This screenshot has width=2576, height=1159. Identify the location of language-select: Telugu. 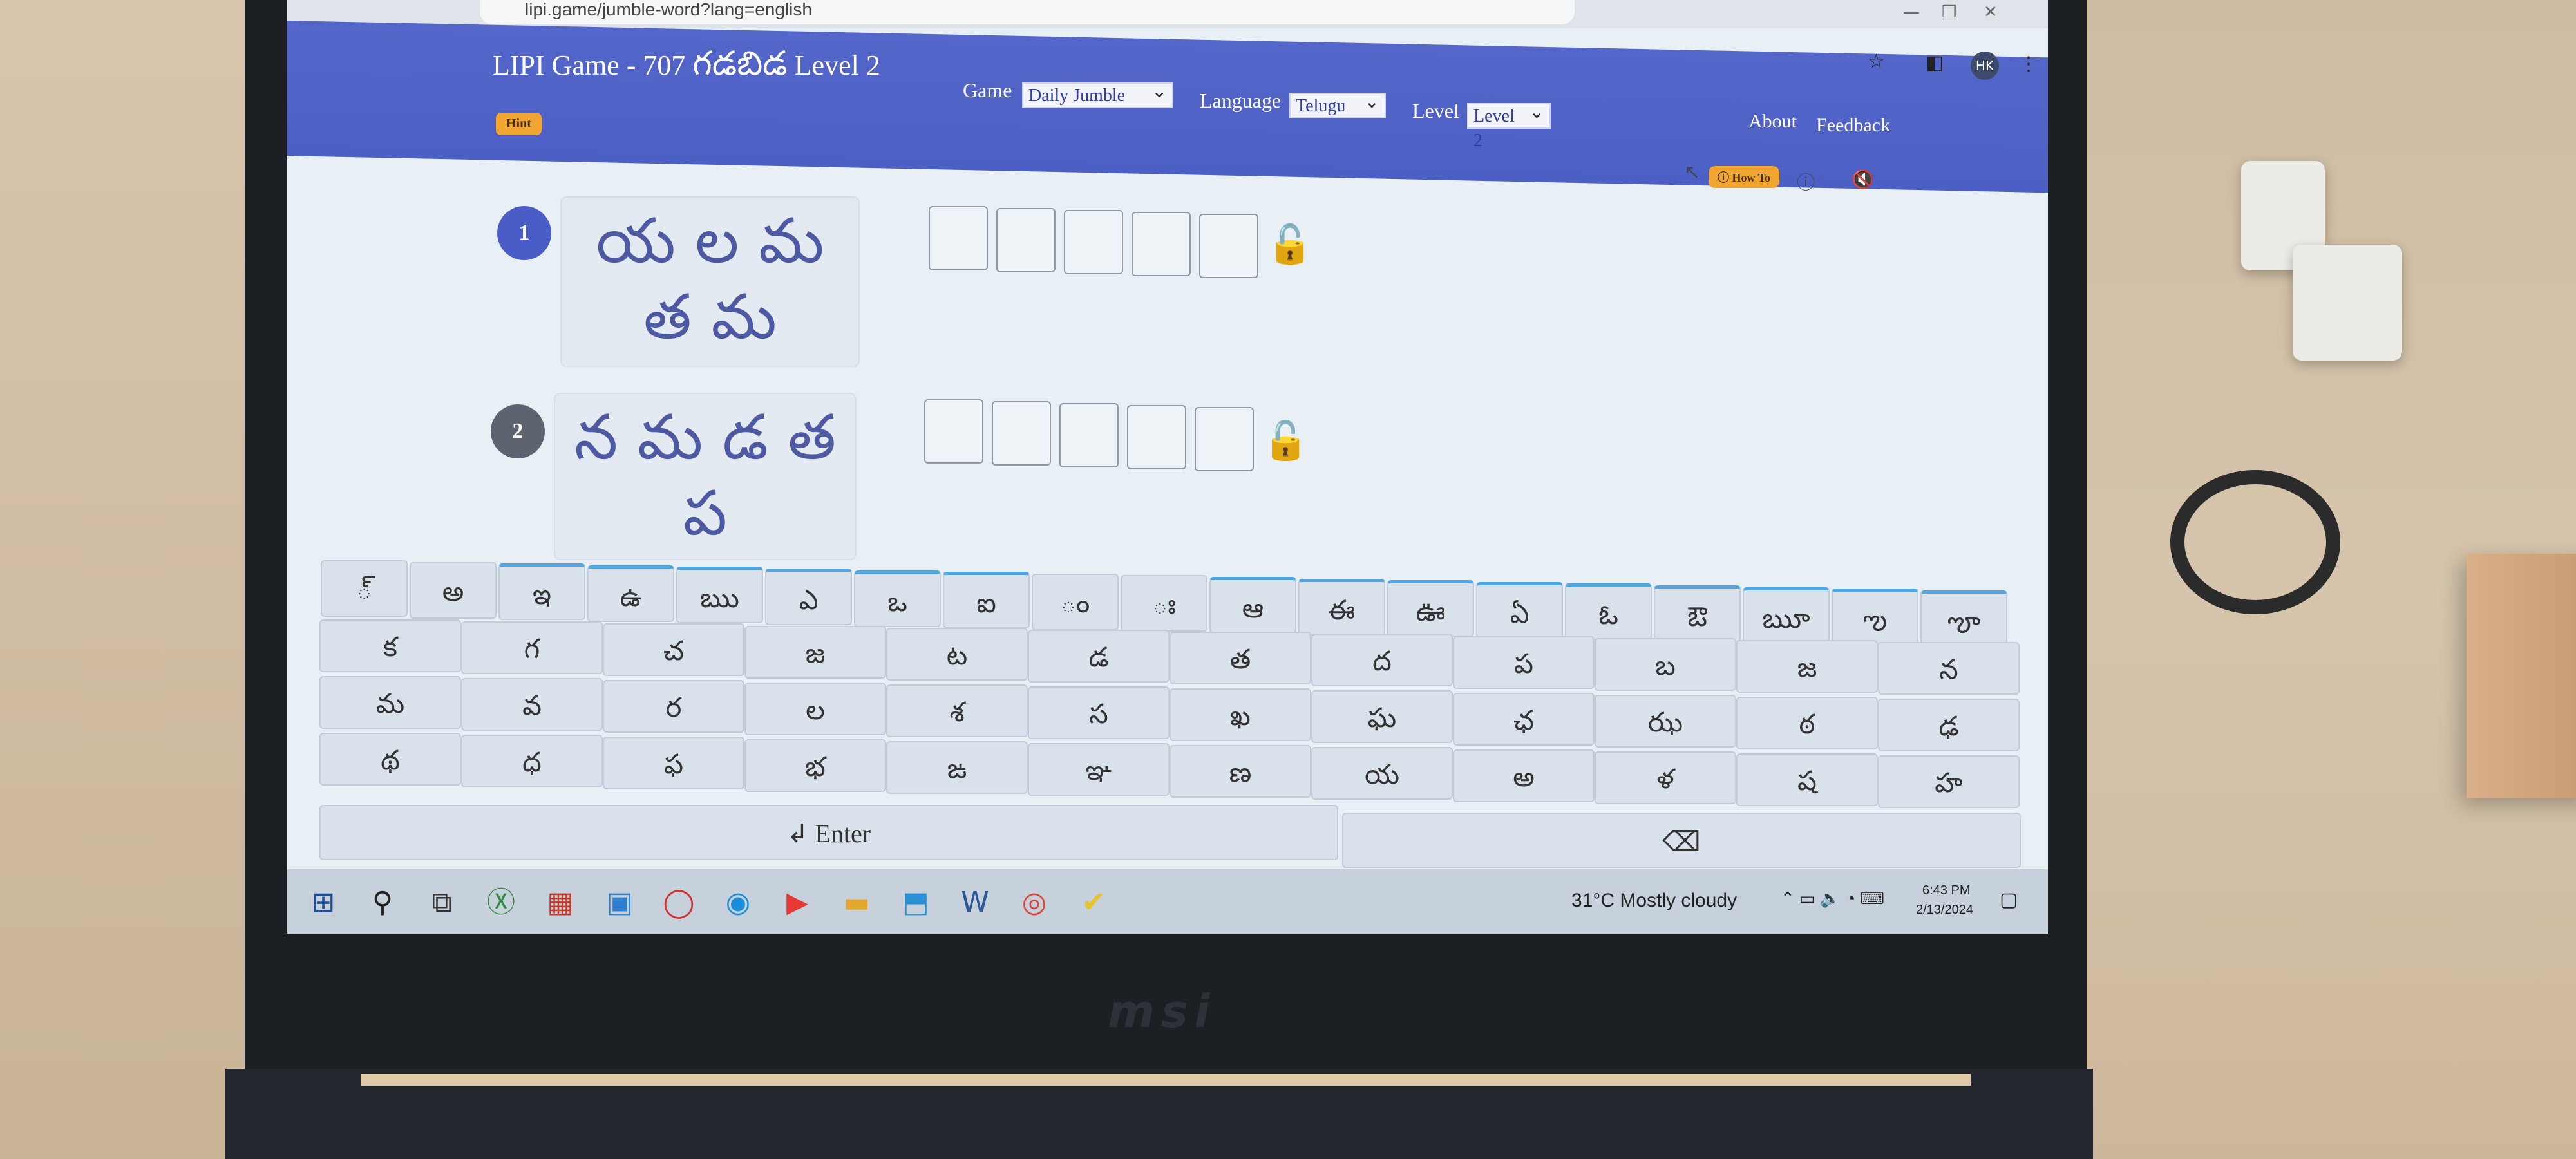
(1337, 104).